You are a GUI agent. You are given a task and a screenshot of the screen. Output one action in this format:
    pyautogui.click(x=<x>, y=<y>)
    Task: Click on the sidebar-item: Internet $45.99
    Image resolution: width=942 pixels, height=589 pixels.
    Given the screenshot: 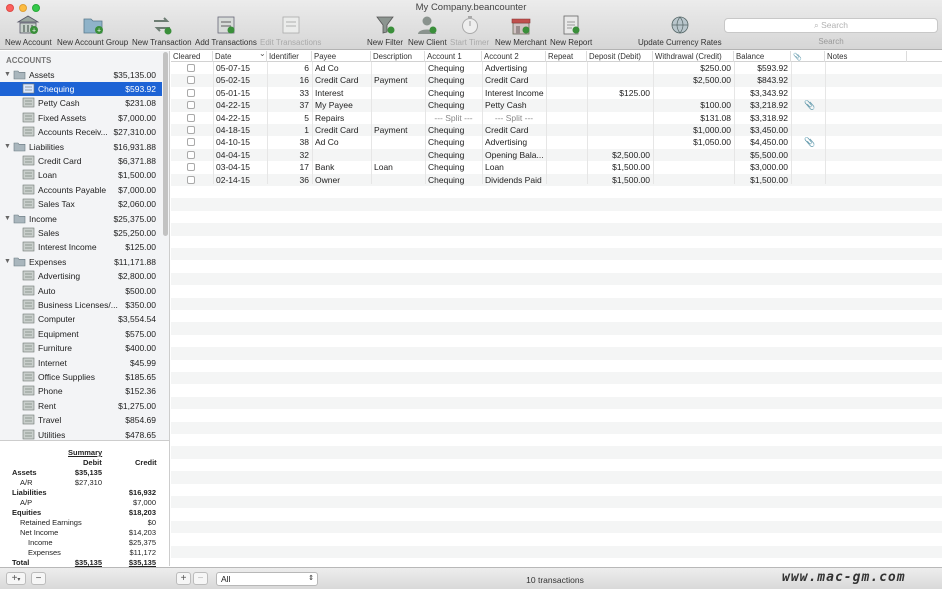 What is the action you would take?
    pyautogui.click(x=81, y=363)
    